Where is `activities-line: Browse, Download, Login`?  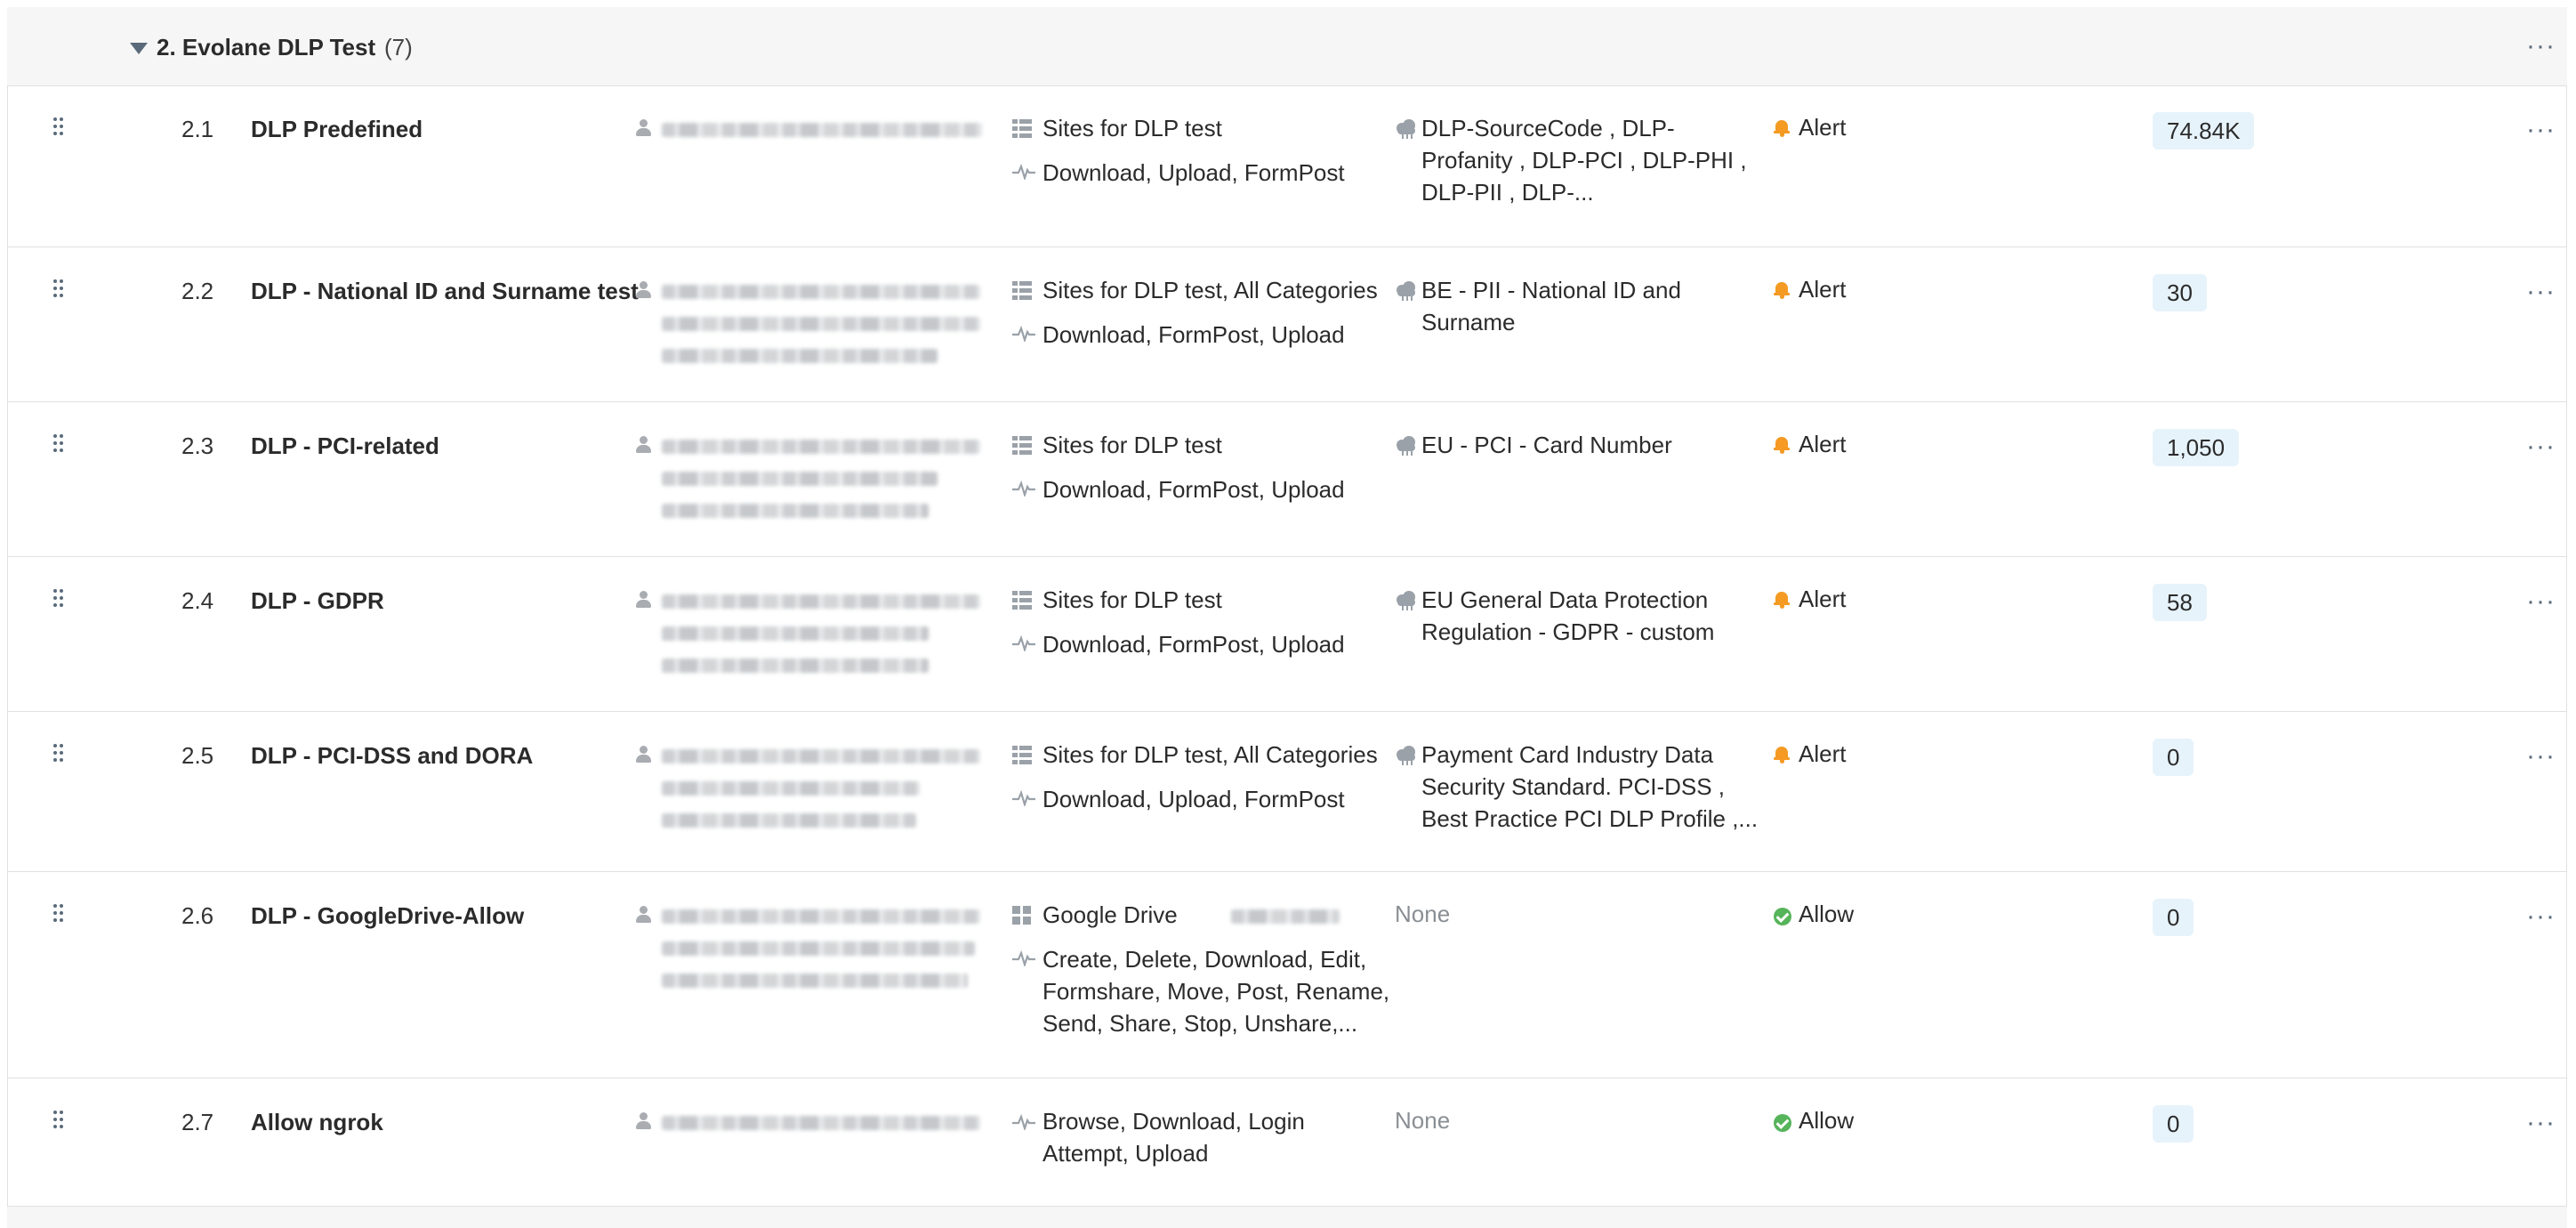 activities-line: Browse, Download, Login is located at coordinates (1173, 1122).